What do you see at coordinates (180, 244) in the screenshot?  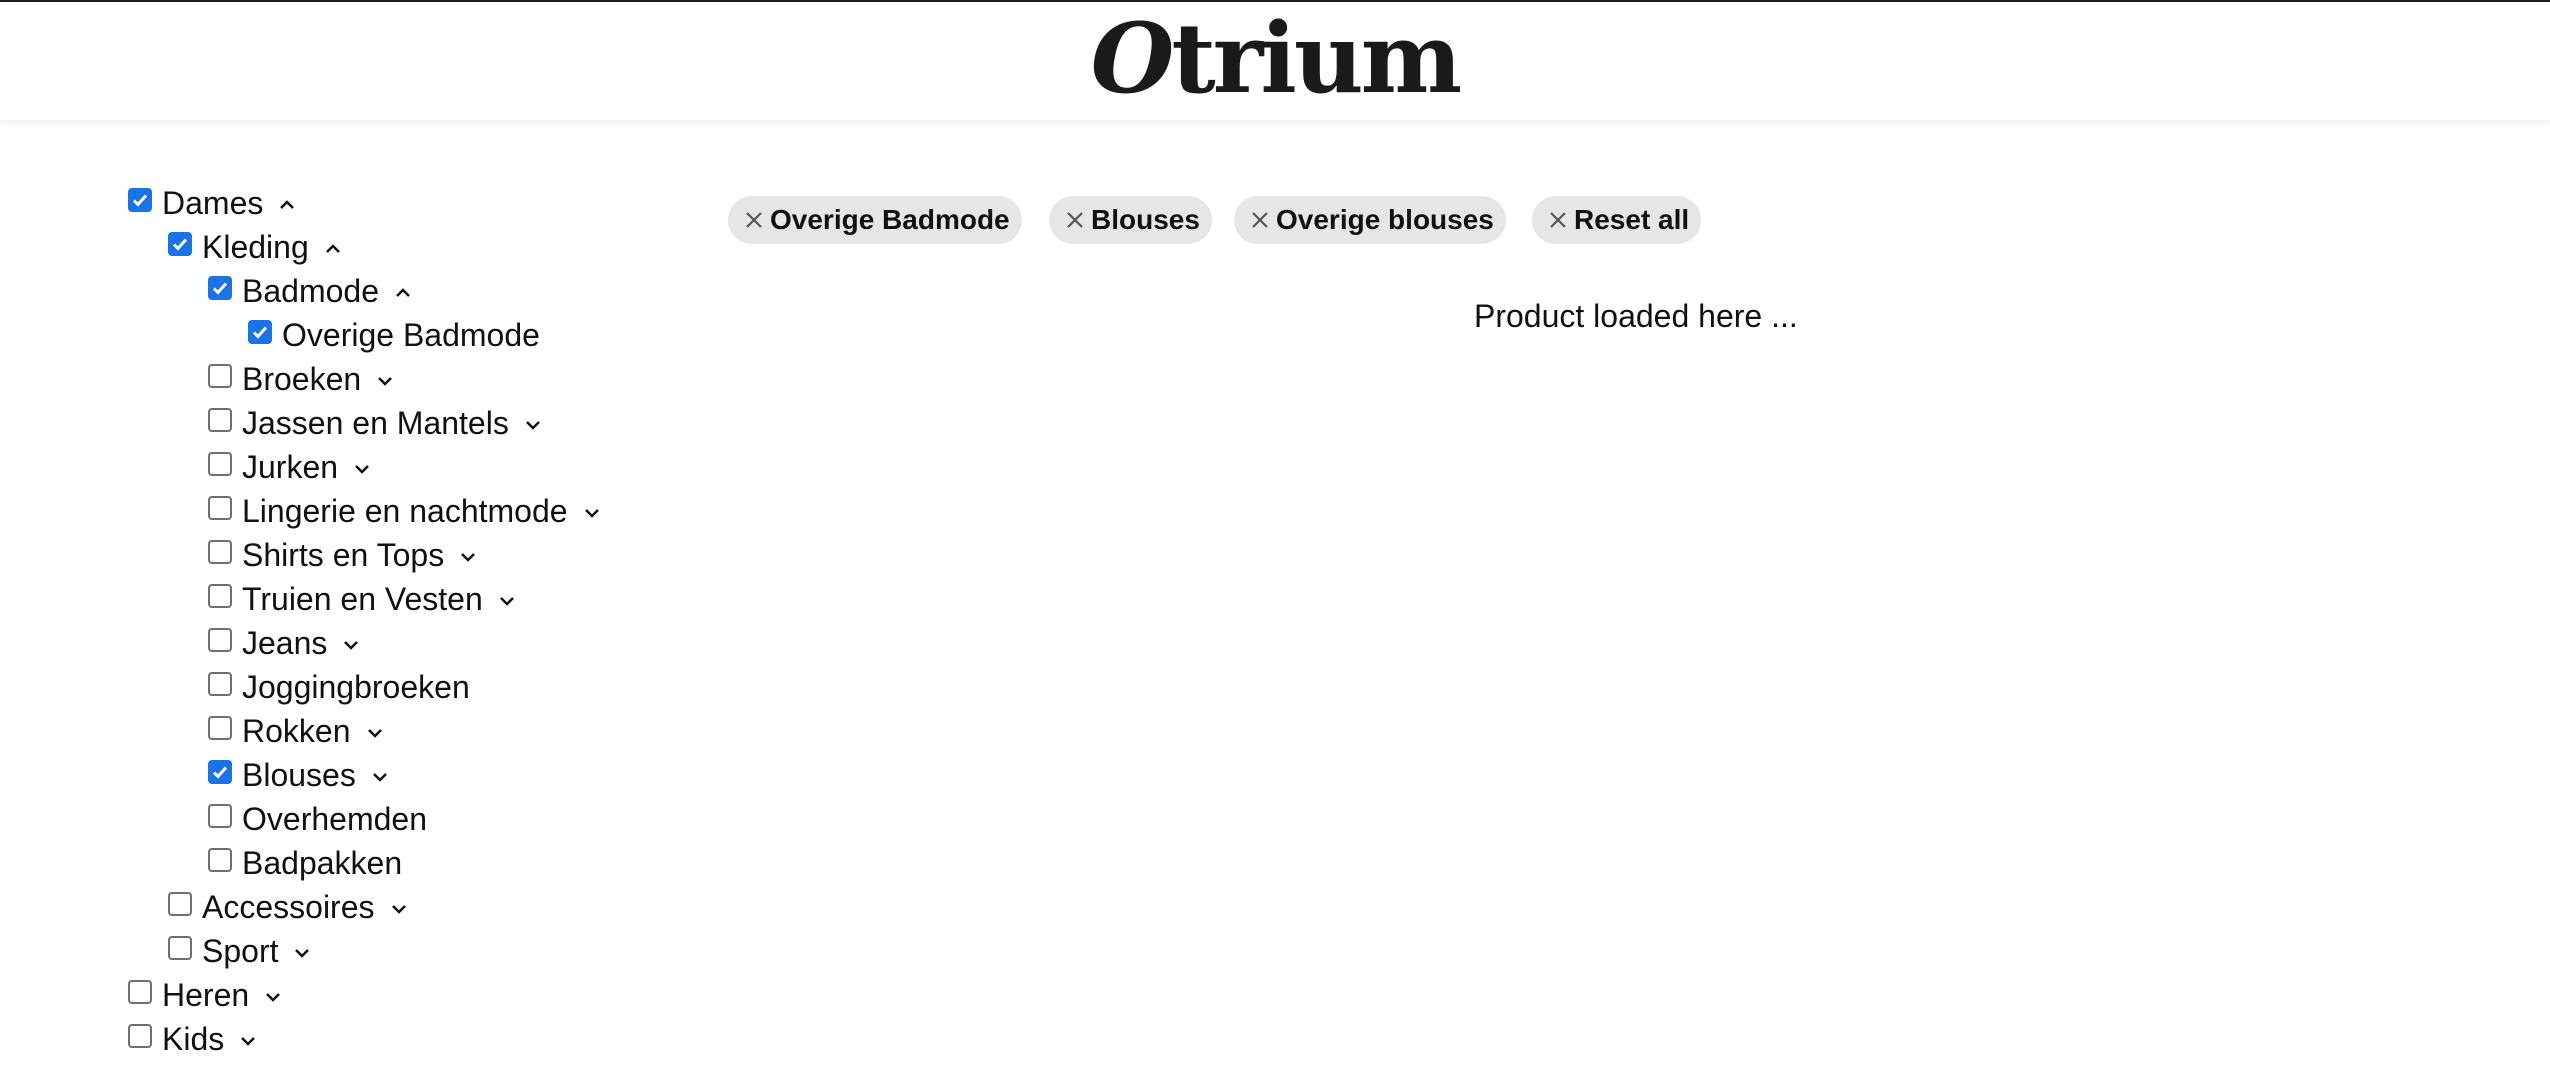 I see `checkbox-kleding` at bounding box center [180, 244].